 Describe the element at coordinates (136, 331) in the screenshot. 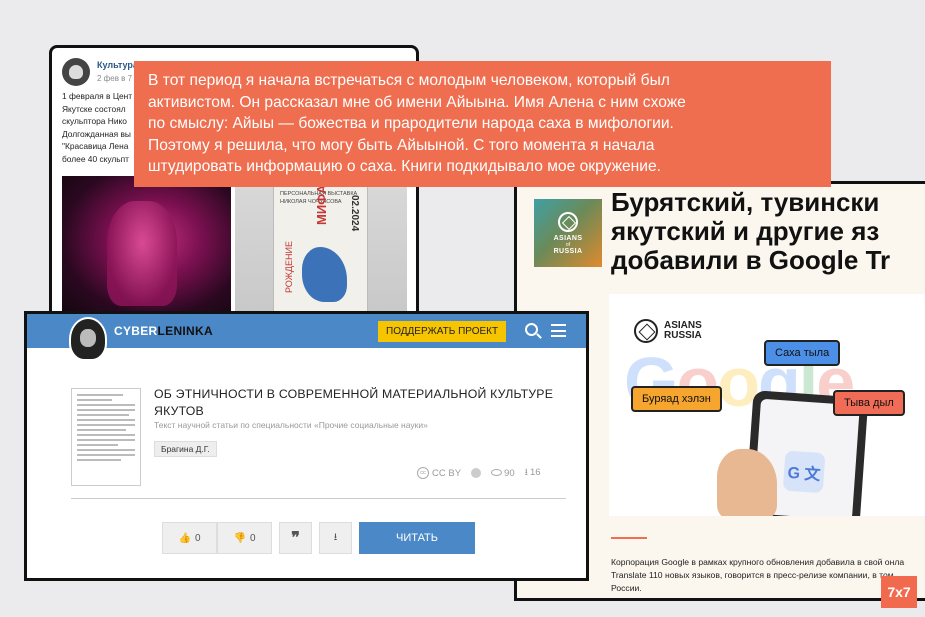

I see `logo-part: CYBER` at that location.